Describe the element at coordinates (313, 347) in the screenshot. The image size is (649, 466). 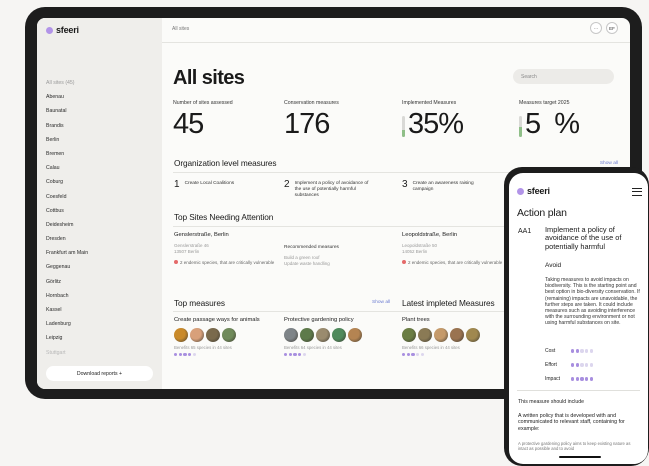
I see `measure-benefit: Benefits 64 species in 44 sites` at that location.